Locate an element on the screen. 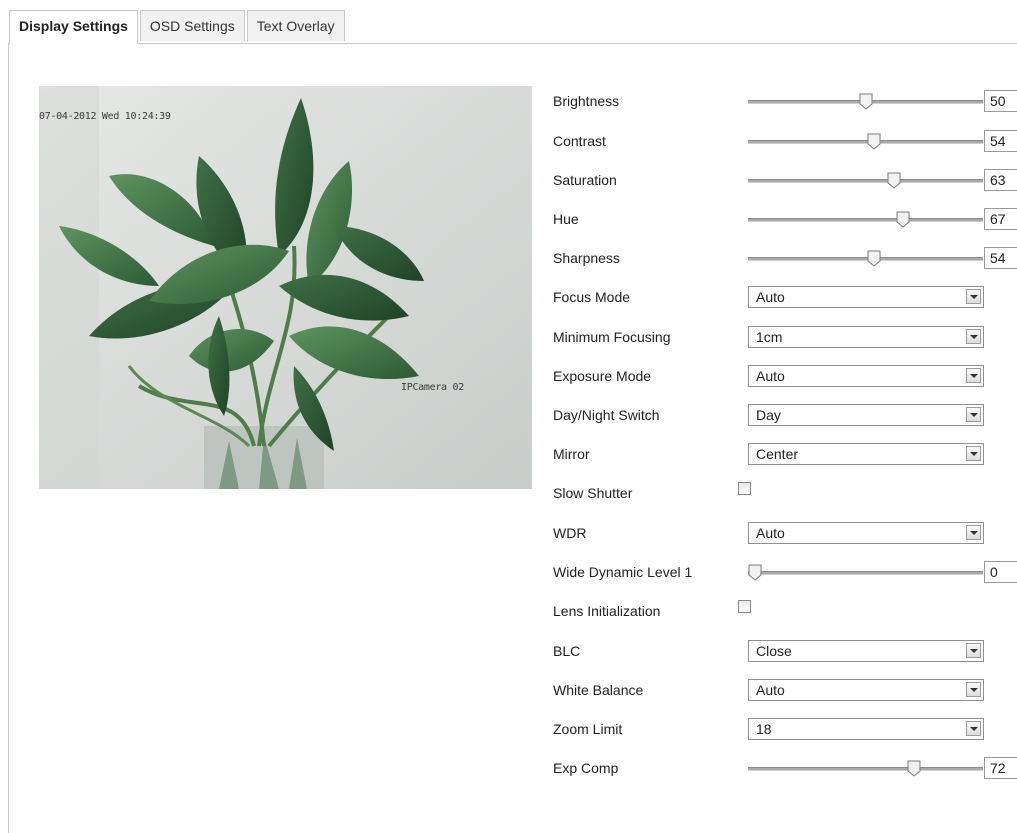 The image size is (1017, 833). osd-timestamp: 07-04-2012 Wed 10:24:39 is located at coordinates (105, 116).